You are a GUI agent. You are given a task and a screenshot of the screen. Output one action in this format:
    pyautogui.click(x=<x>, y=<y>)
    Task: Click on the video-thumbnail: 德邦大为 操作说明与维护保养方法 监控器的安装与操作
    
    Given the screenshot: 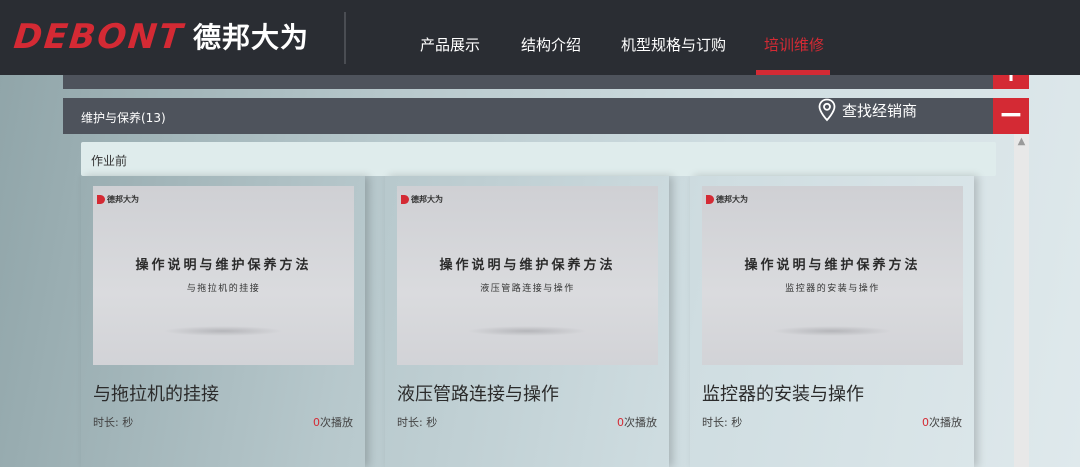 What is the action you would take?
    pyautogui.click(x=832, y=275)
    